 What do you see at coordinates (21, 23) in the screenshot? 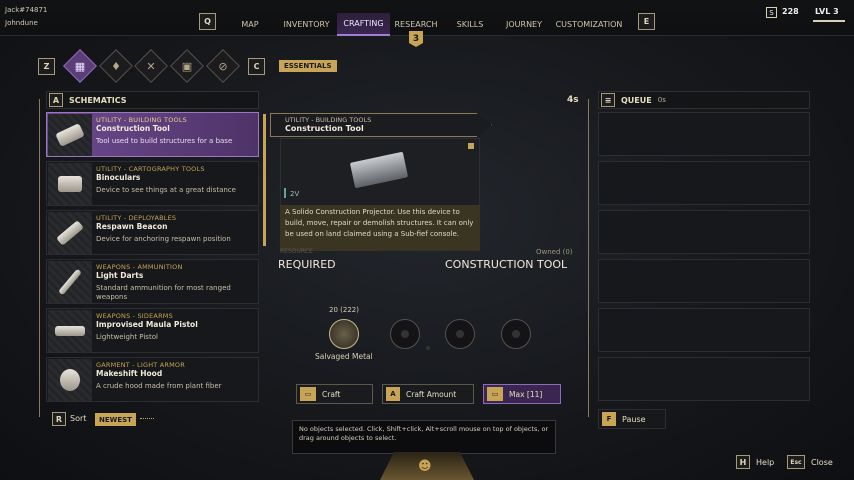
I see `user-name: Johndune` at bounding box center [21, 23].